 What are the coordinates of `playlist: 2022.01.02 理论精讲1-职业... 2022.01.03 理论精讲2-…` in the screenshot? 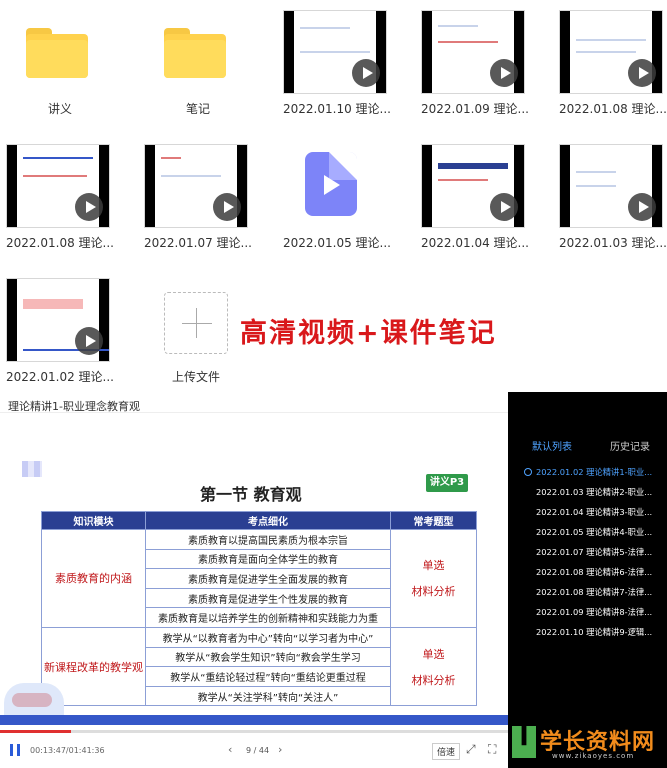 It's located at (593, 552).